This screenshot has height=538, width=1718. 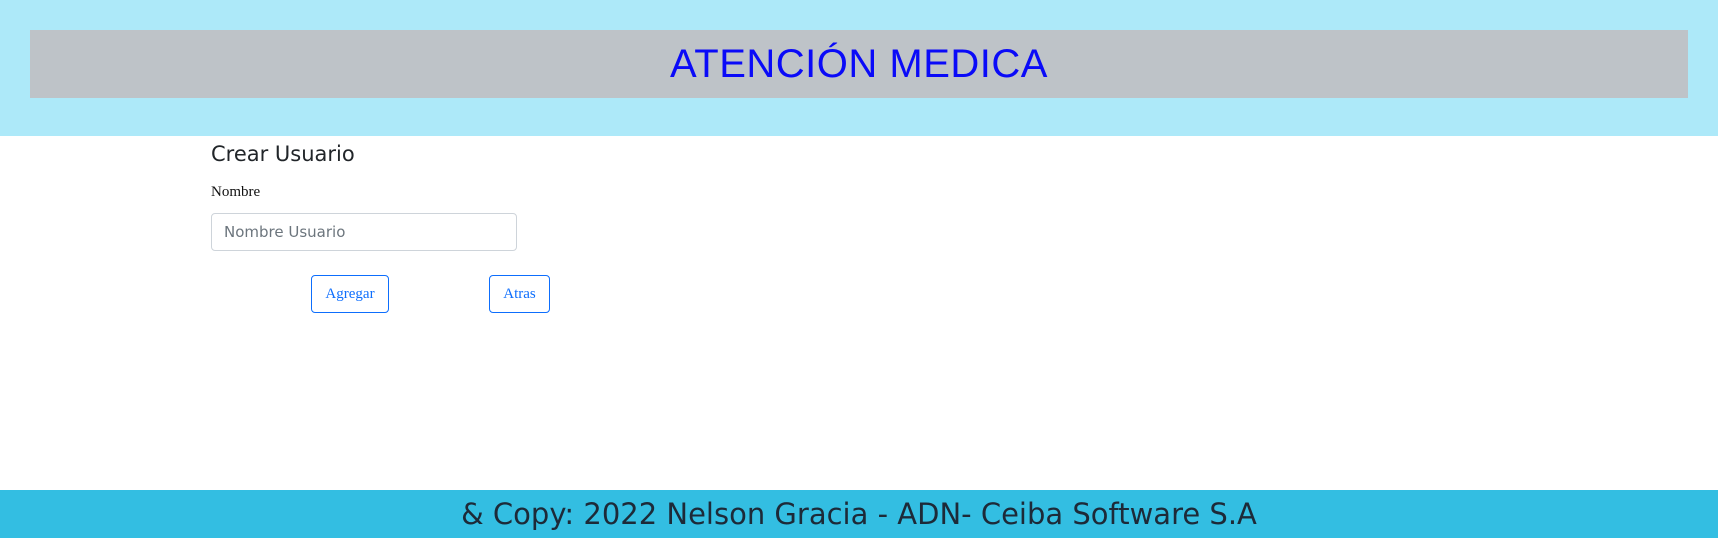 What do you see at coordinates (283, 154) in the screenshot?
I see `form-heading: Crear Usuario` at bounding box center [283, 154].